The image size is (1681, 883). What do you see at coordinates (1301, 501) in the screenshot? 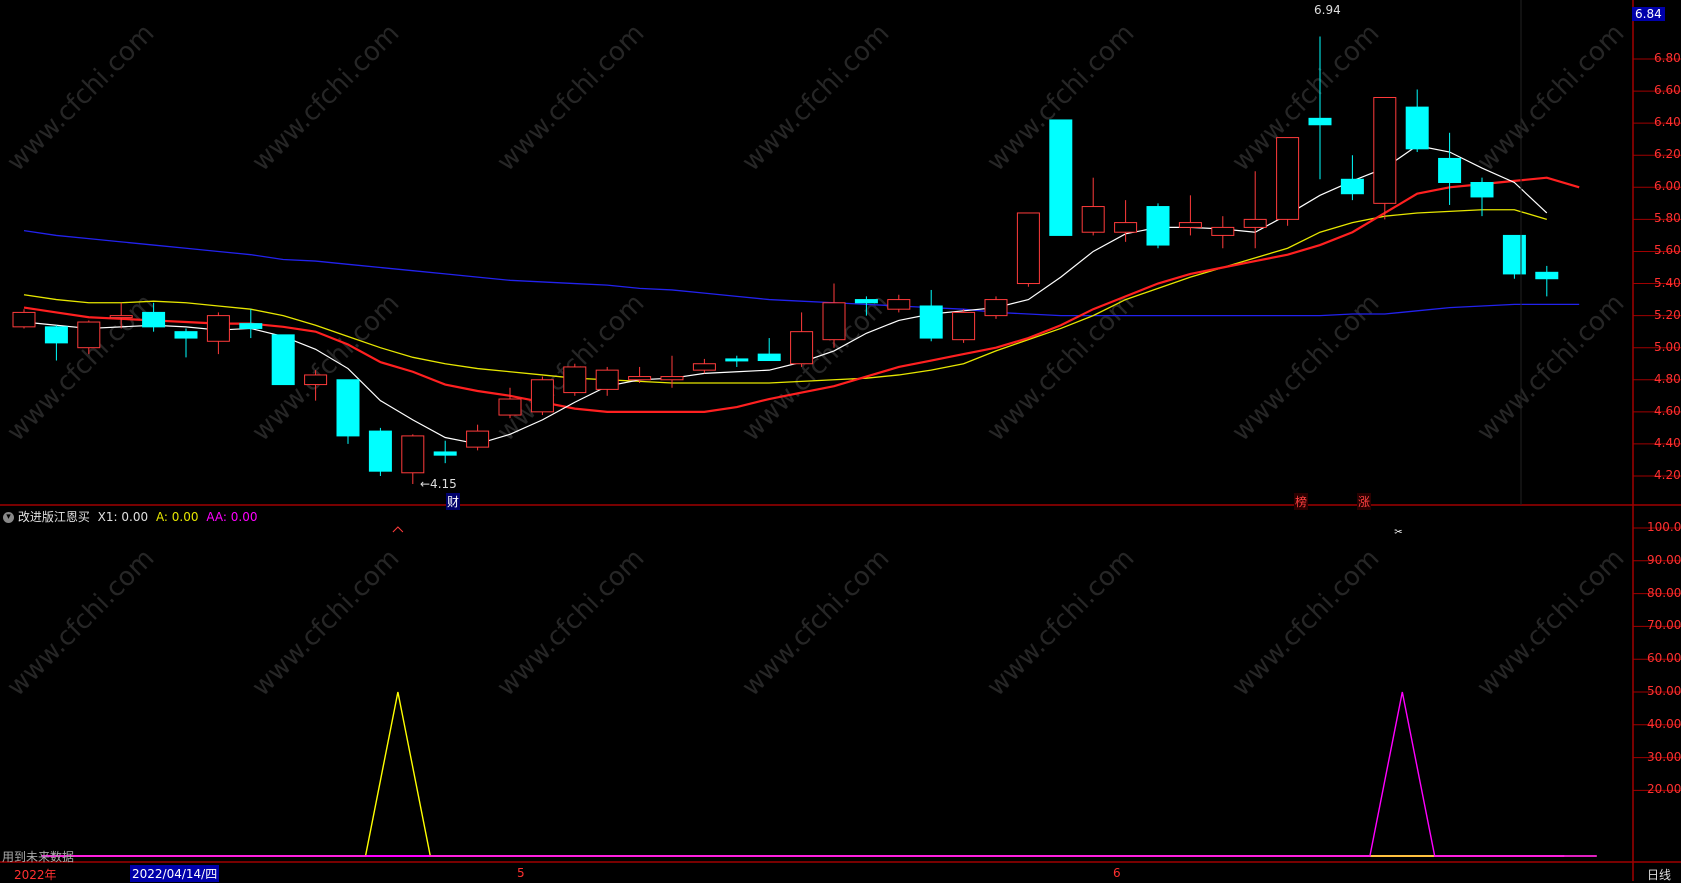
I see `ranking-tag: 榜` at bounding box center [1301, 501].